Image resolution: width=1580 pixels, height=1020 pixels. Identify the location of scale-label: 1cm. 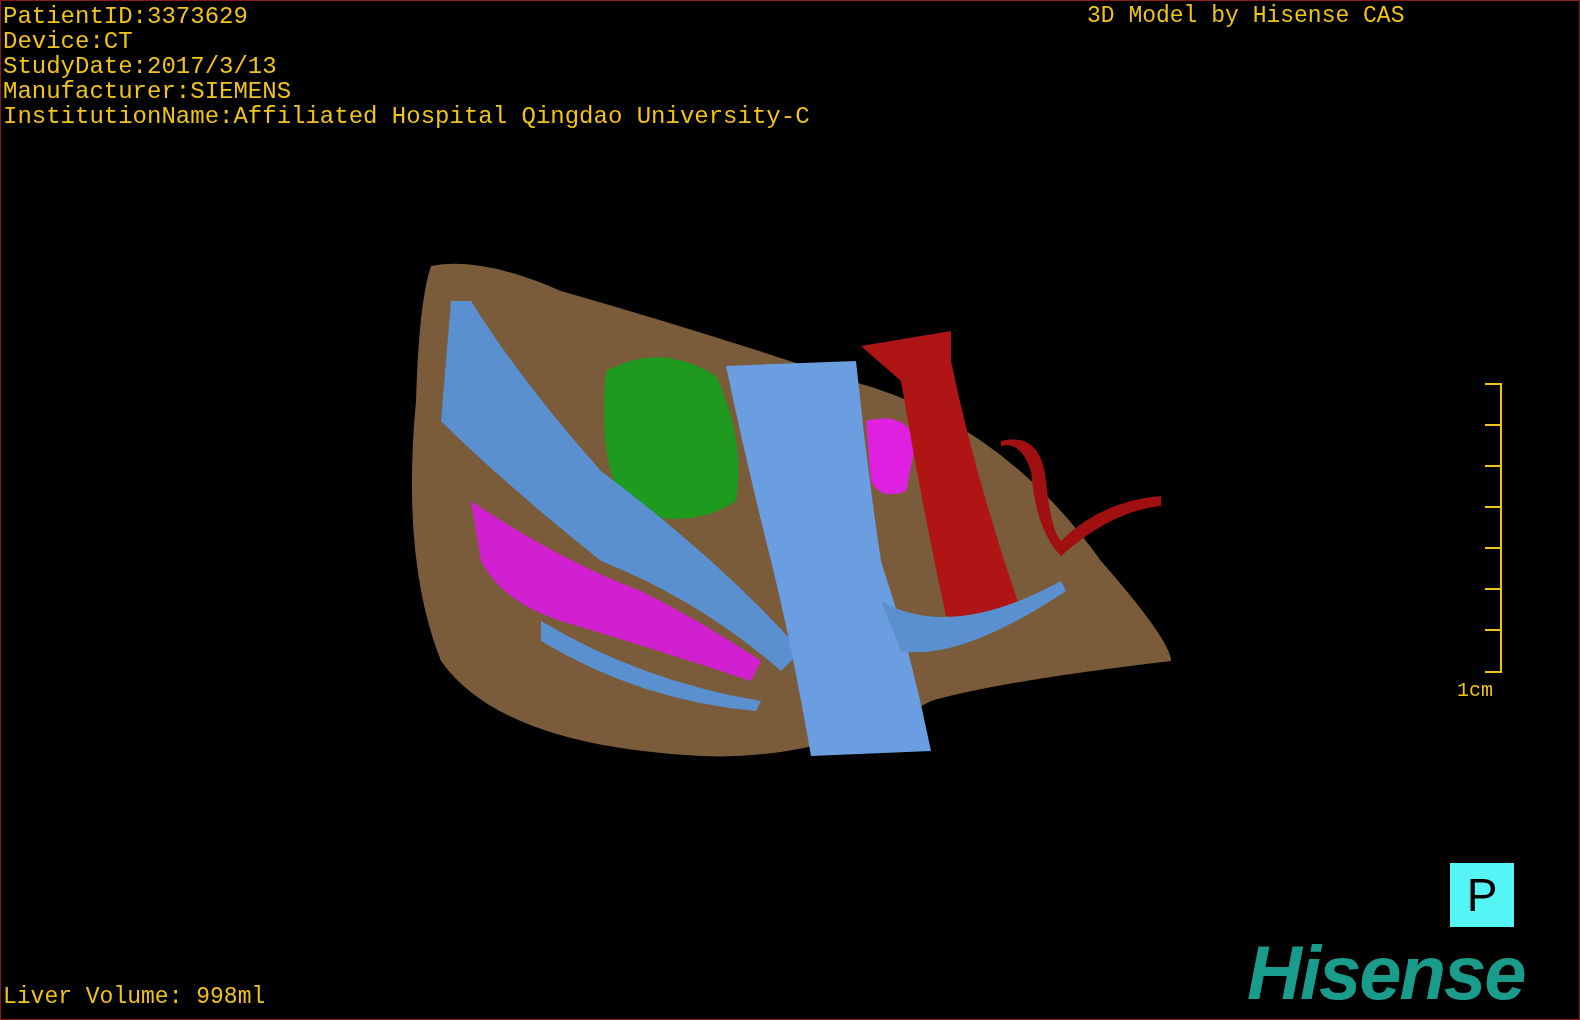
(1475, 691).